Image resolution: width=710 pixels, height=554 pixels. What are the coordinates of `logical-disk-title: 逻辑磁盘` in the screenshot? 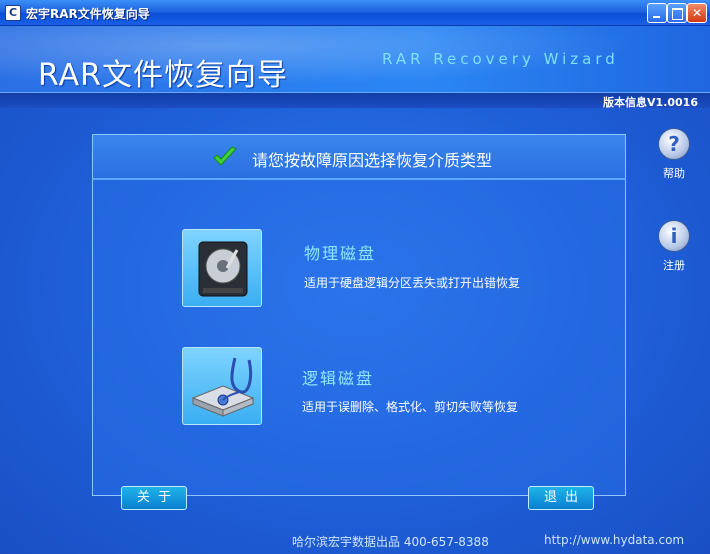 It's located at (338, 377).